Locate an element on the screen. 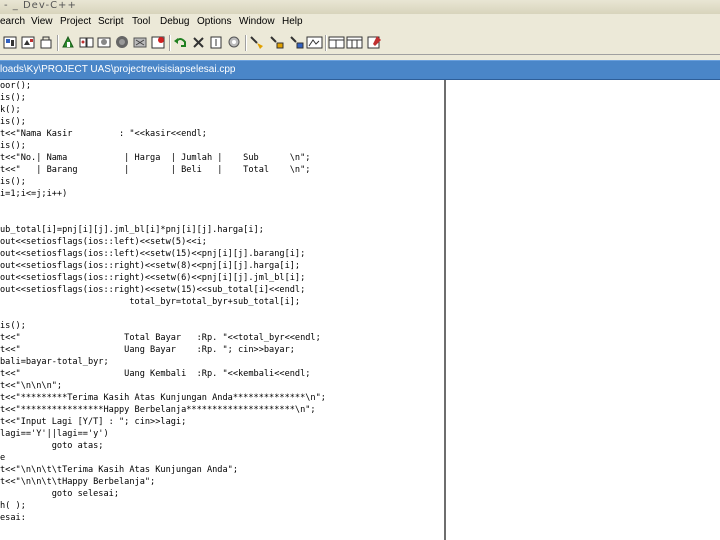 This screenshot has height=540, width=720. settings-icon is located at coordinates (234, 42).